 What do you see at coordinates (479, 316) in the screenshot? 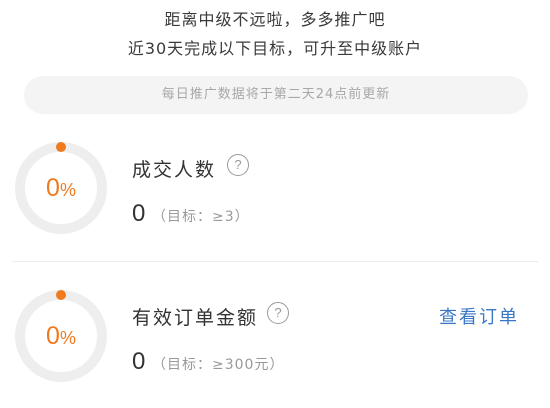
I see `view-orders-link: 查看订单` at bounding box center [479, 316].